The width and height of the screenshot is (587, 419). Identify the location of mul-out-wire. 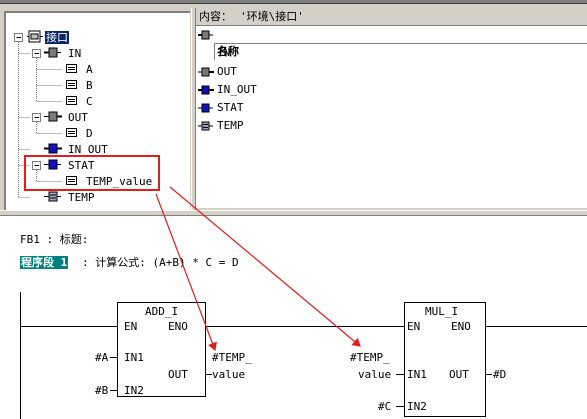
(488, 374).